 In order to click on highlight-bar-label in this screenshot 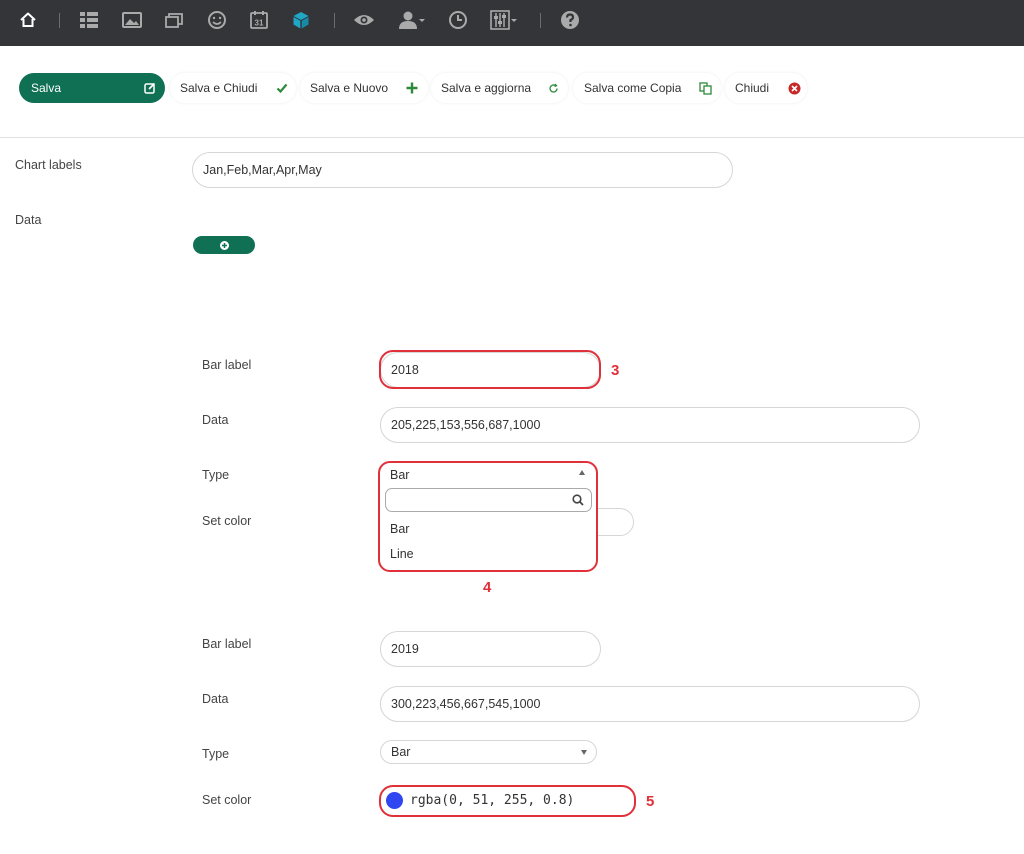, I will do `click(490, 369)`.